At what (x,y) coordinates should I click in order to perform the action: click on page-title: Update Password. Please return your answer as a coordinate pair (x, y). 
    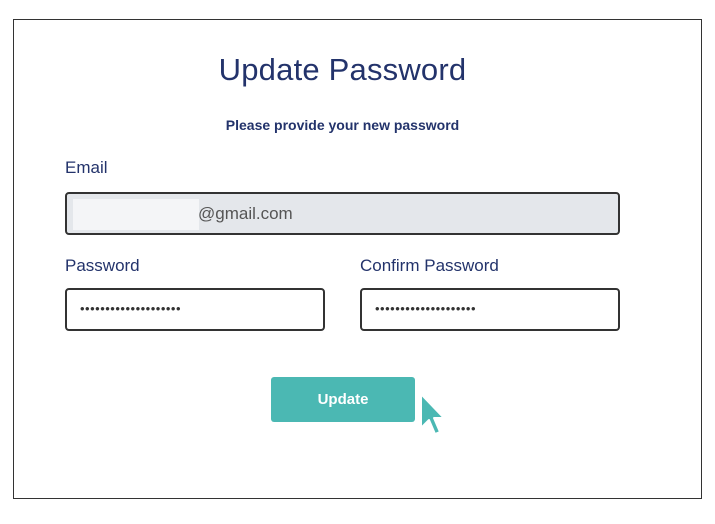
    Looking at the image, I should click on (342, 69).